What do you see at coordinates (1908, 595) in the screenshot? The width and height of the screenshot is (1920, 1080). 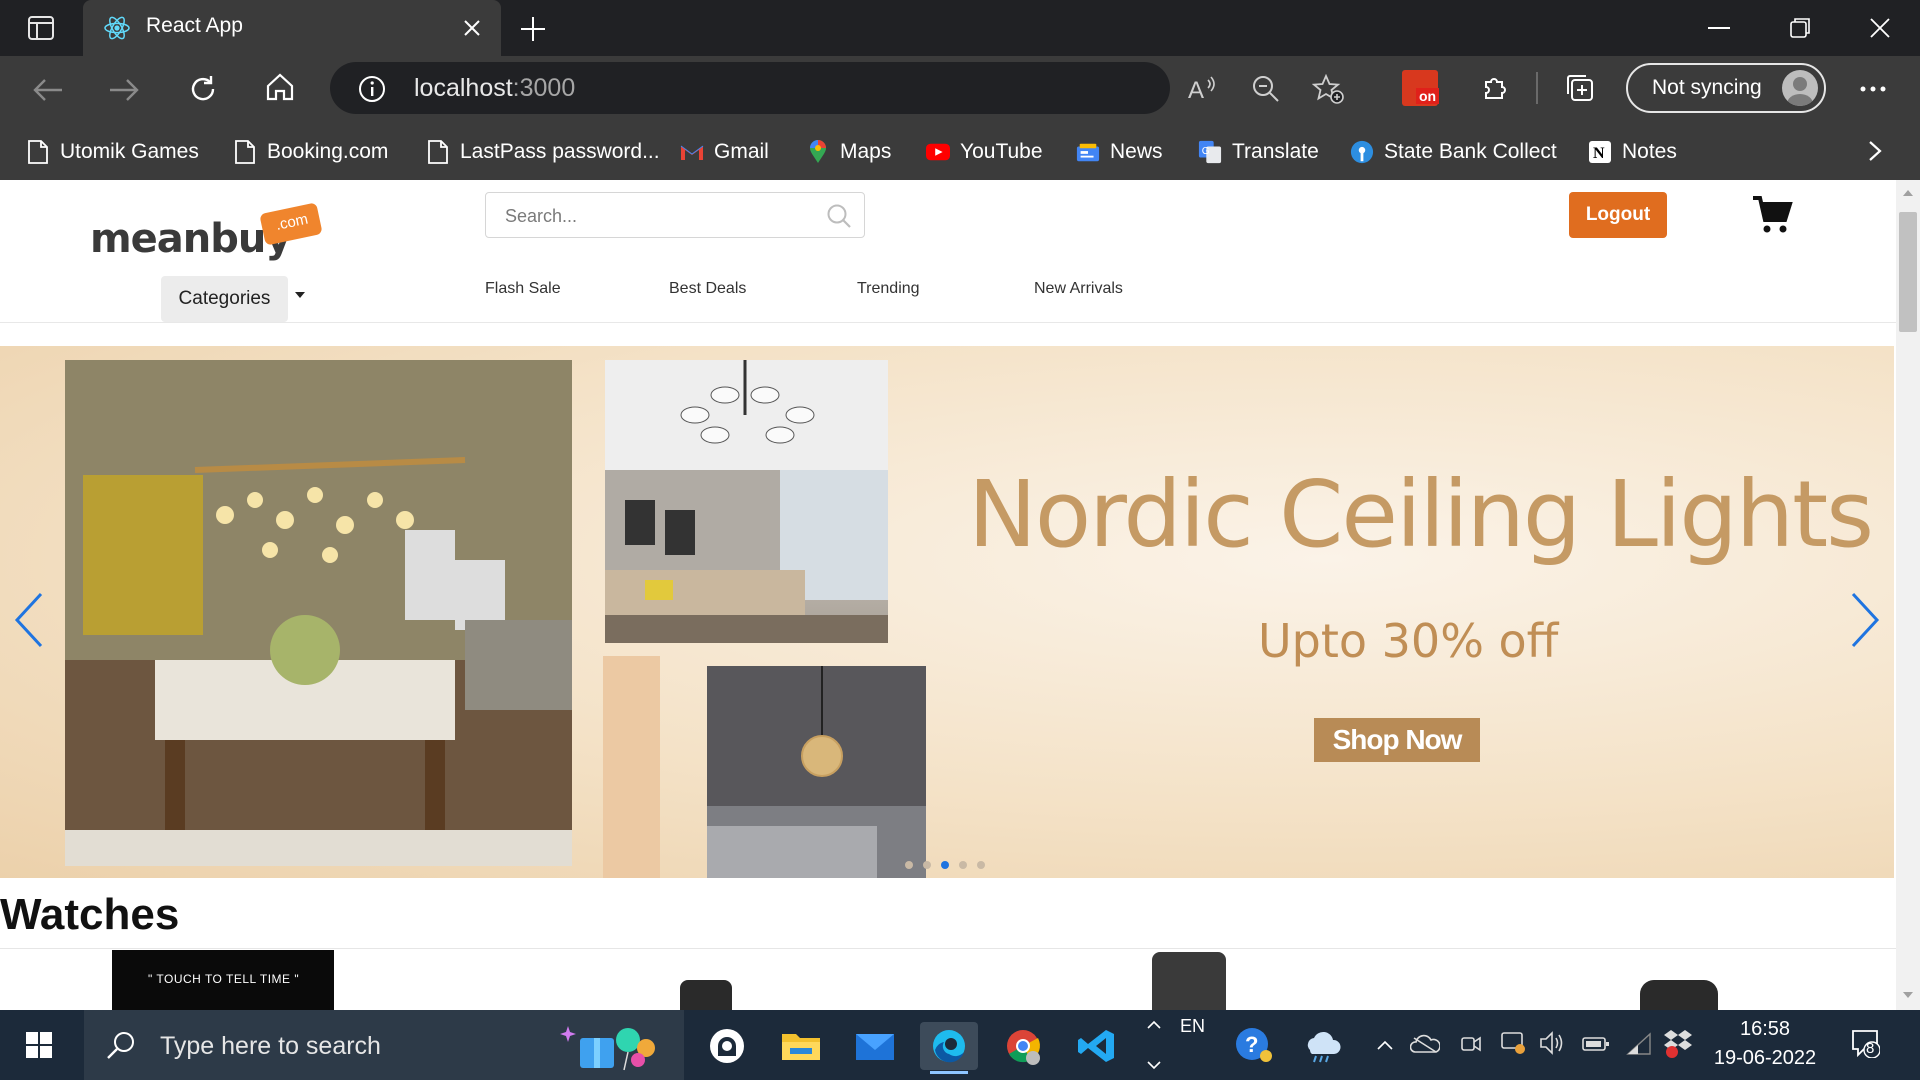 I see `page-scrollbar` at bounding box center [1908, 595].